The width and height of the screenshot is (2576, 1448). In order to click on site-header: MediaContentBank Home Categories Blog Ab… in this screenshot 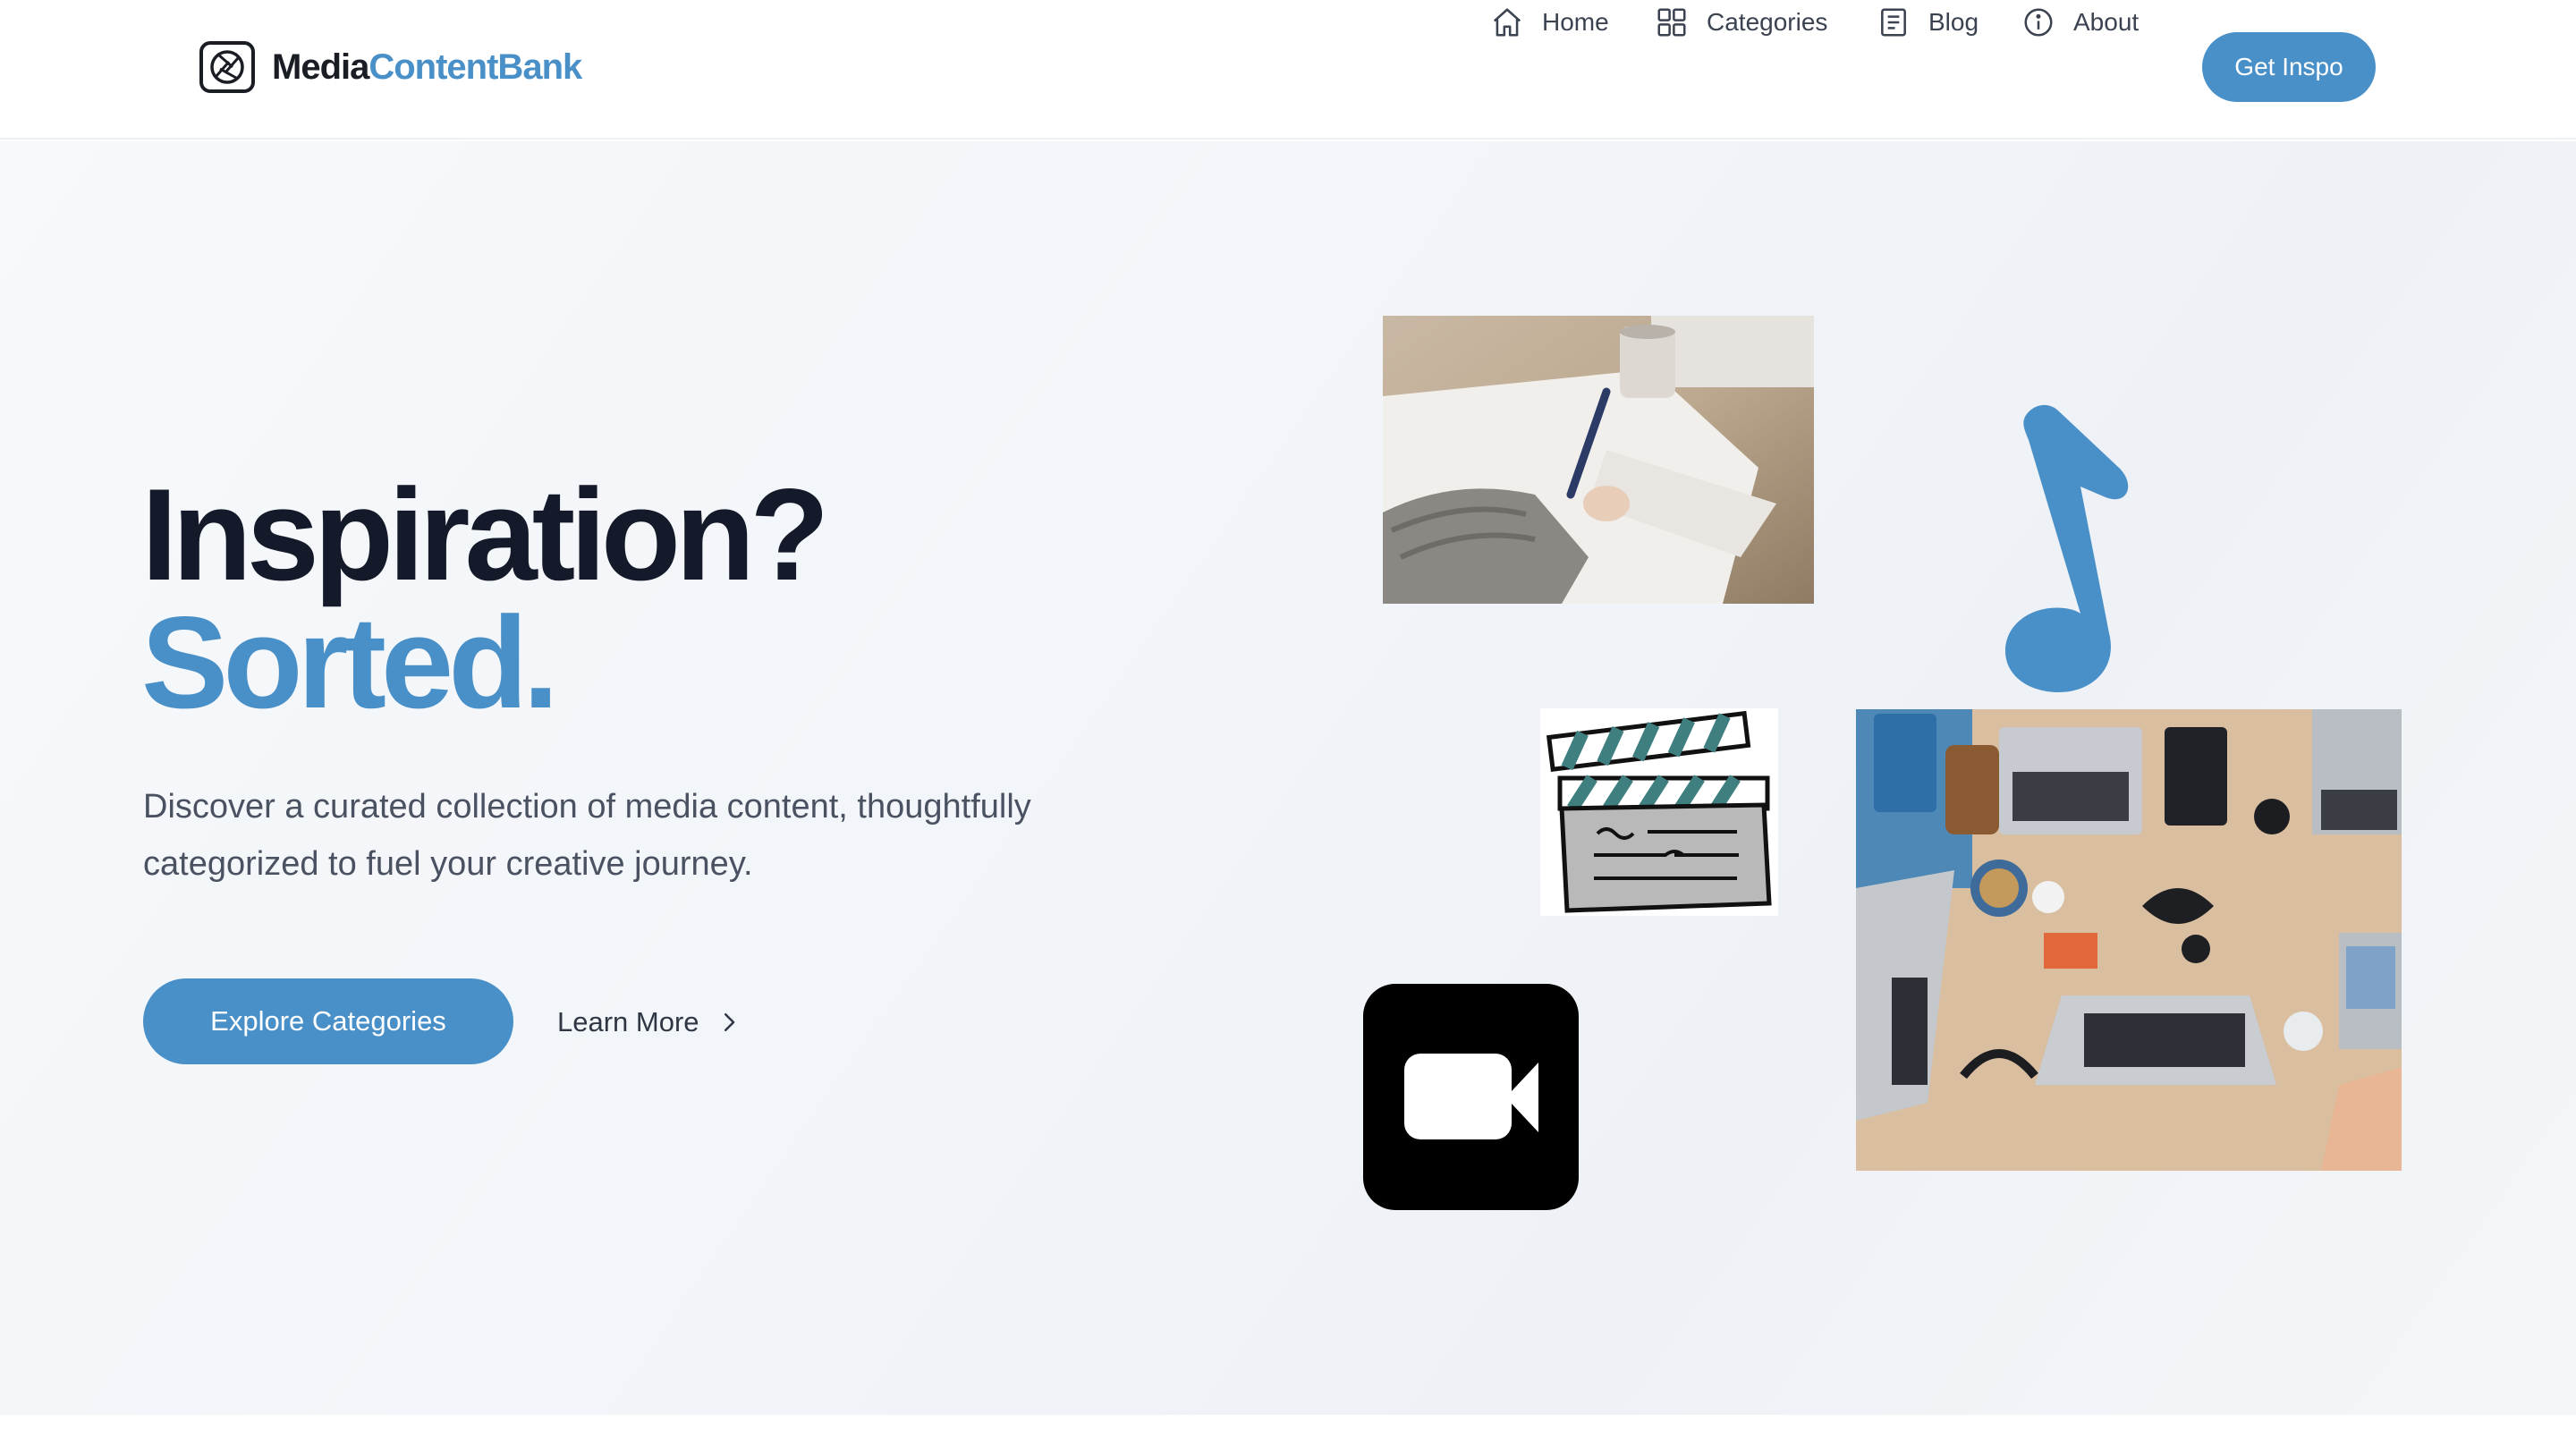, I will do `click(1288, 70)`.